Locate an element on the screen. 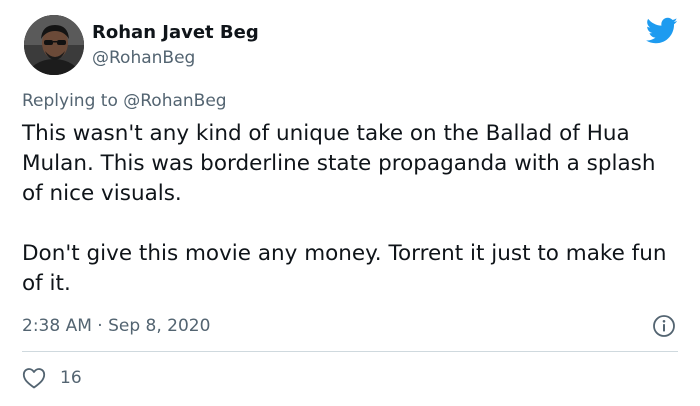 The width and height of the screenshot is (700, 406). like-button: 16 is located at coordinates (52, 378).